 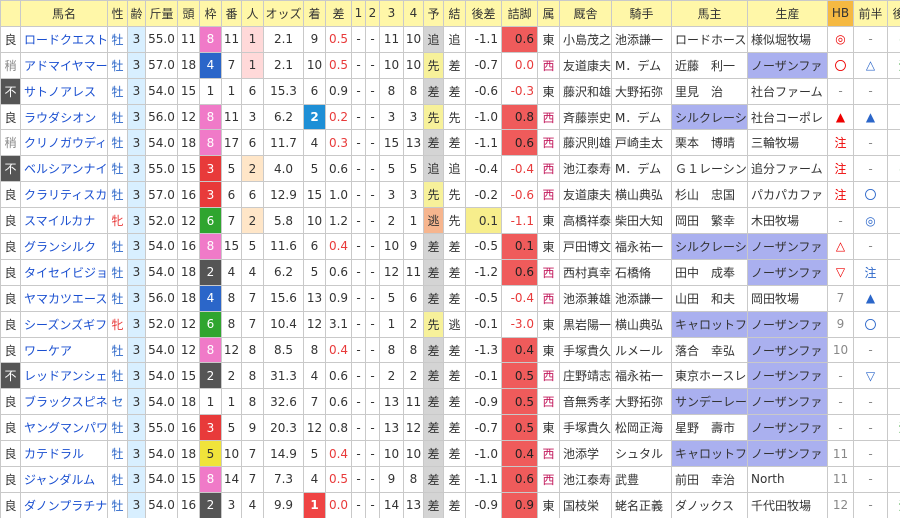 What do you see at coordinates (64, 195) in the screenshot?
I see `horse-name: クラリティスカイ` at bounding box center [64, 195].